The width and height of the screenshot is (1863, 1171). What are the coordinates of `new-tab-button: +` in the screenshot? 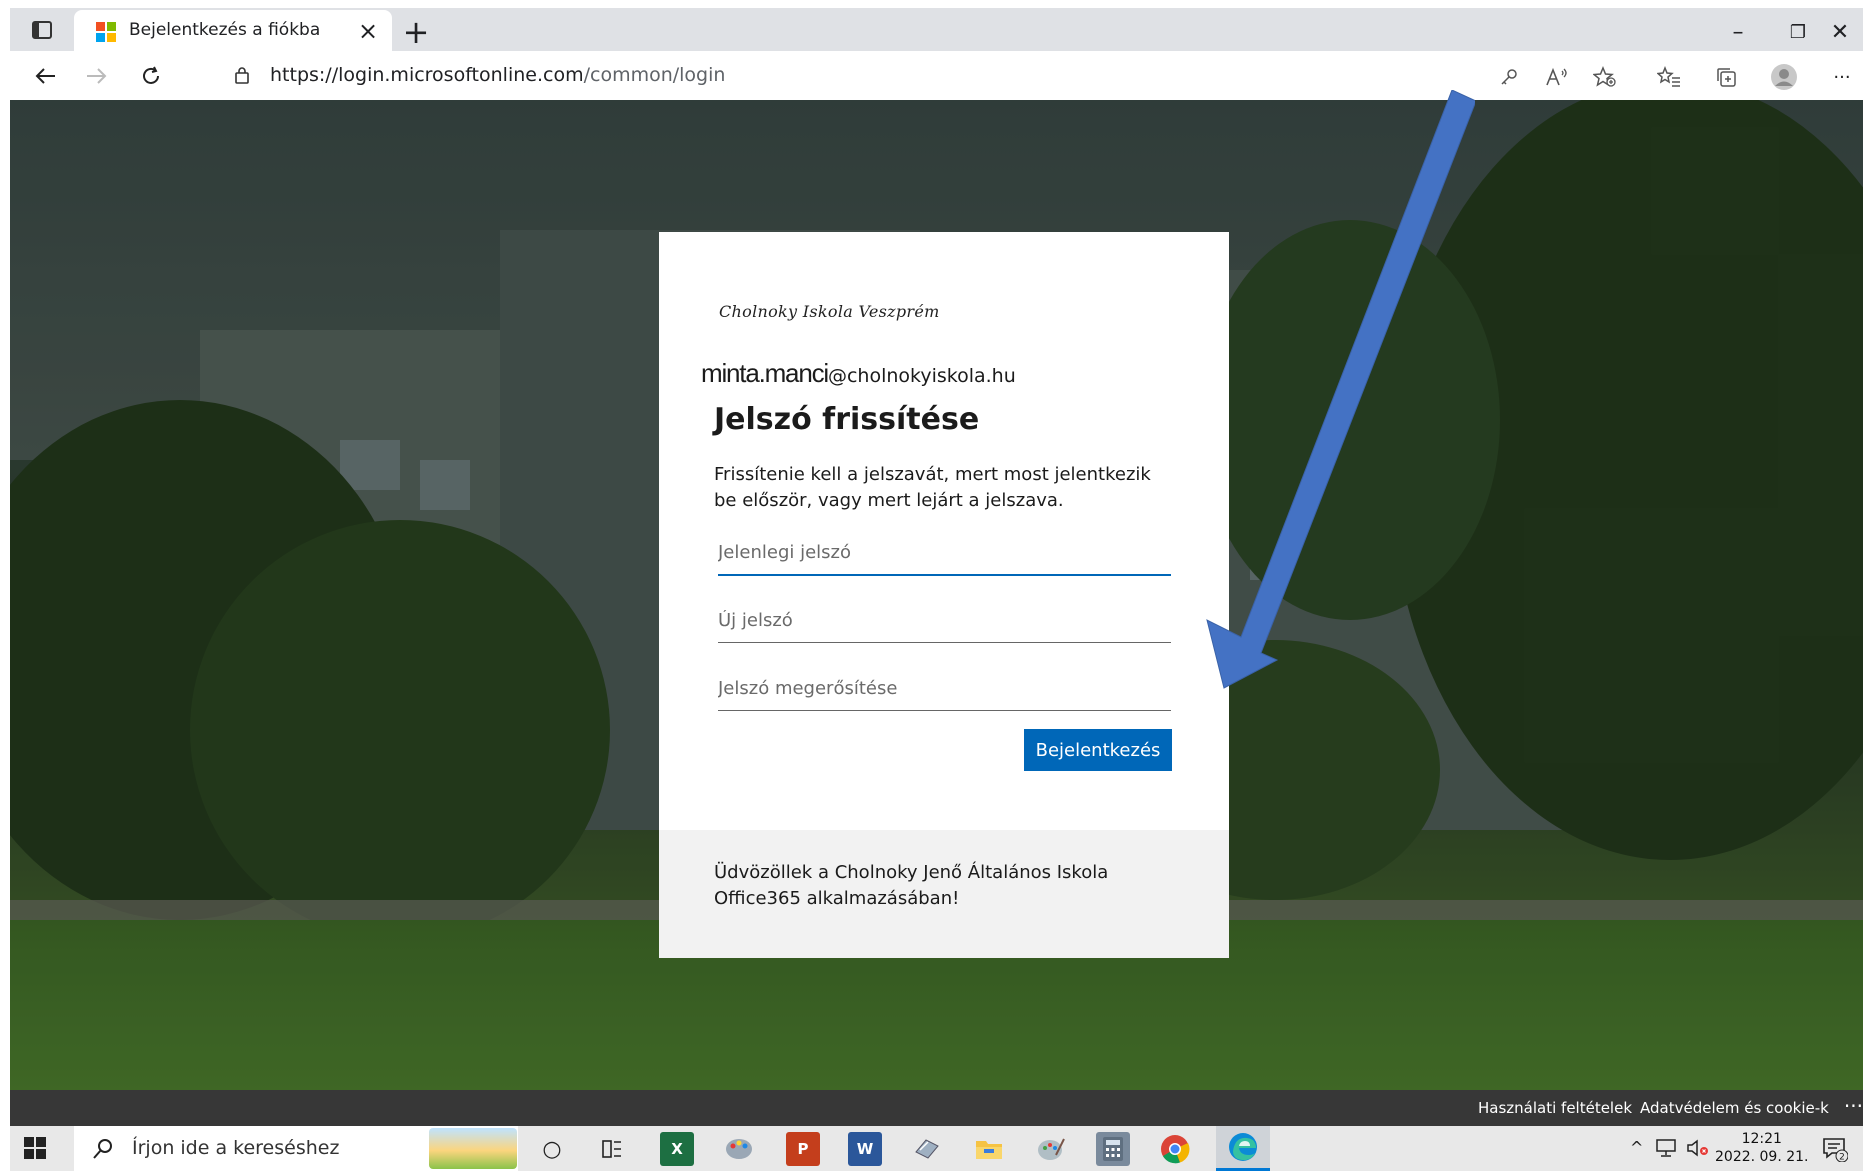 It's located at (416, 33).